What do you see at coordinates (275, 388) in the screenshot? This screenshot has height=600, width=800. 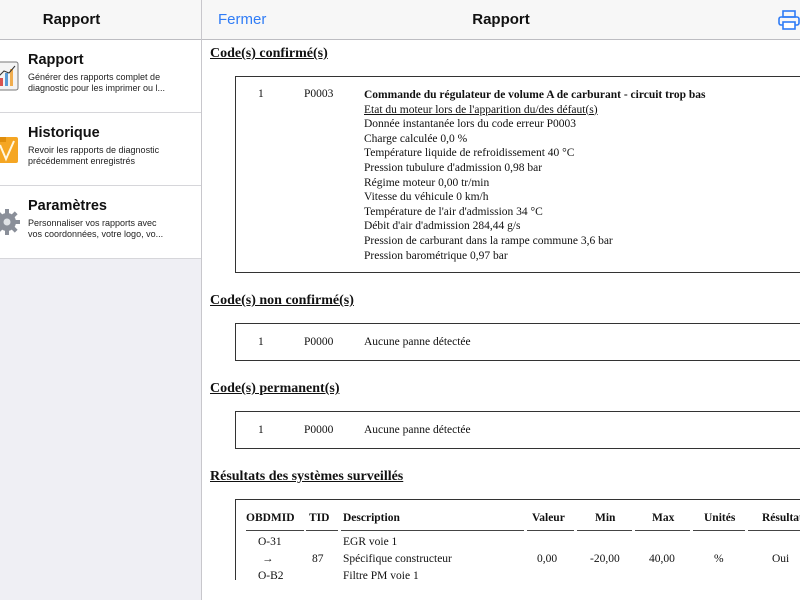 I see `permanent-codes-heading: Code(s) permanent(s)` at bounding box center [275, 388].